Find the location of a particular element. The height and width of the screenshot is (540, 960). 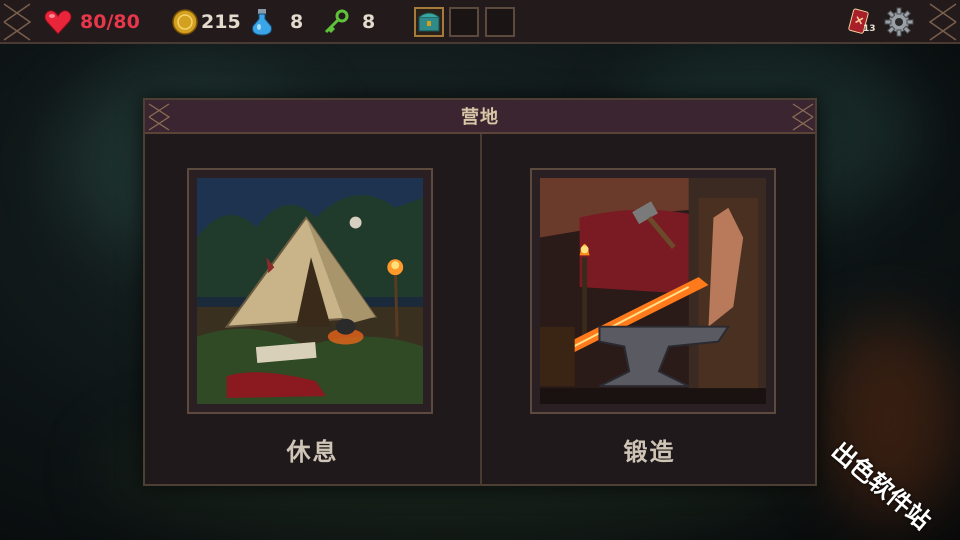

rest-option-label: 休息 is located at coordinates (312, 452).